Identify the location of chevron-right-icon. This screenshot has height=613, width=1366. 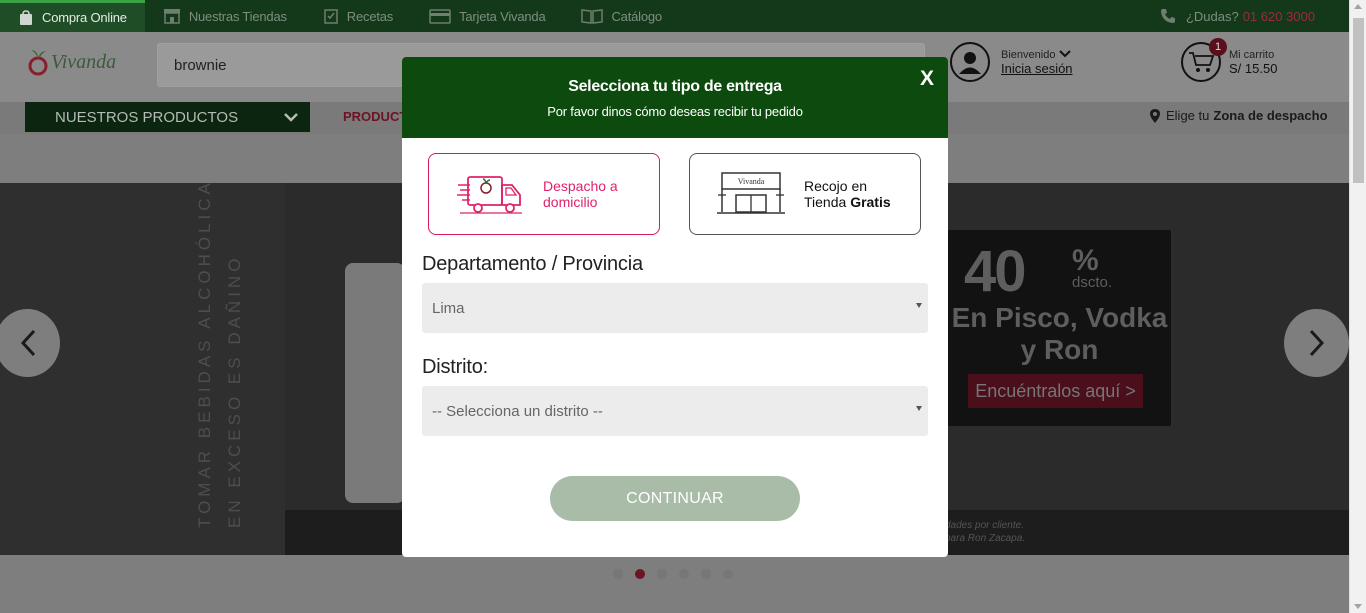
(1316, 343).